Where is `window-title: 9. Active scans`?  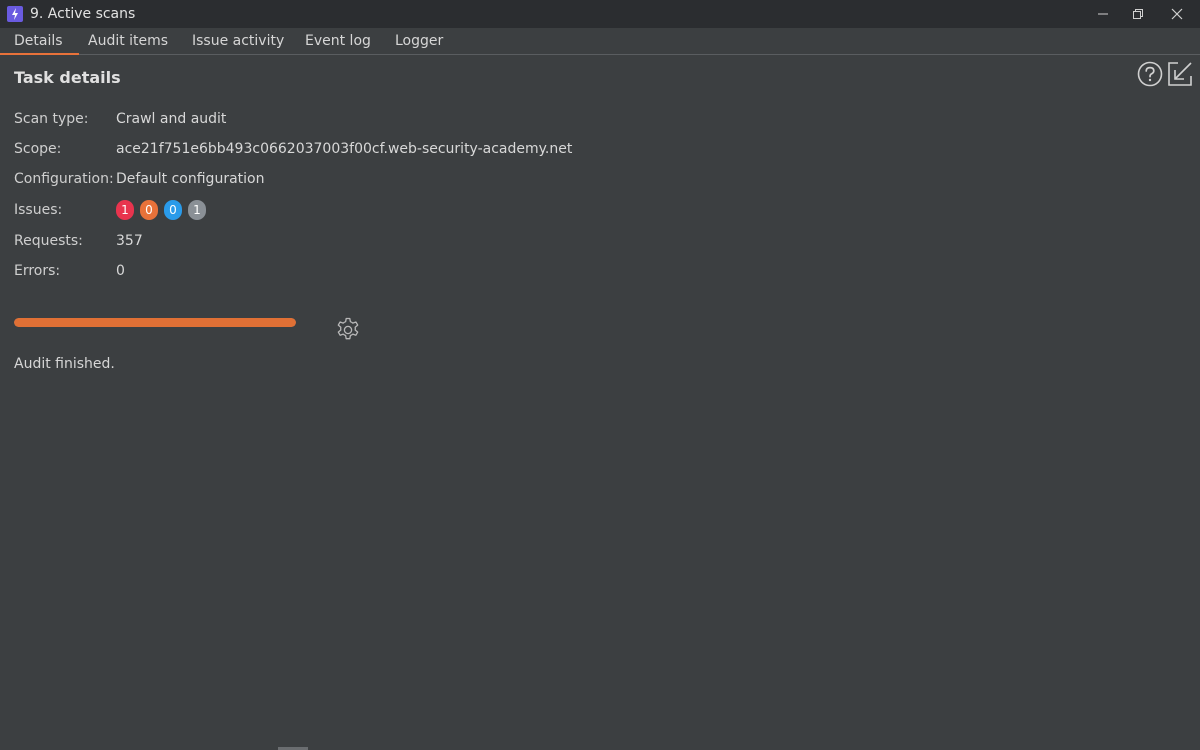
window-title: 9. Active scans is located at coordinates (83, 14).